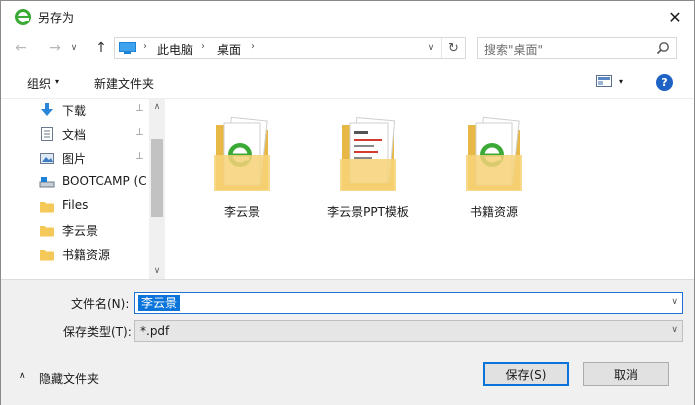 The width and height of the screenshot is (695, 405). I want to click on nav-item-label: Files, so click(75, 205).